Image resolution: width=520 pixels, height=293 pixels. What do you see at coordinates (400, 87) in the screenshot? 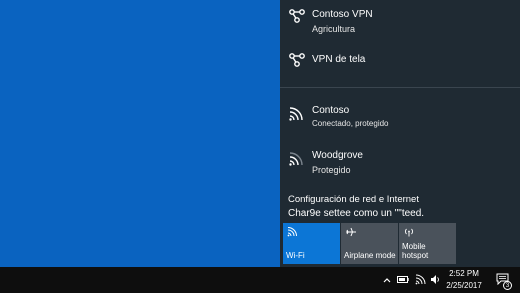
I see `divider` at bounding box center [400, 87].